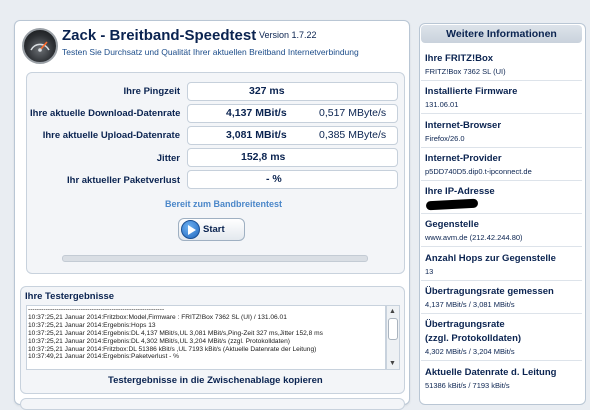 The image size is (590, 410). Describe the element at coordinates (478, 171) in the screenshot. I see `provider-value: p5DD740D5.dip0.t-ipconnect.de` at that location.